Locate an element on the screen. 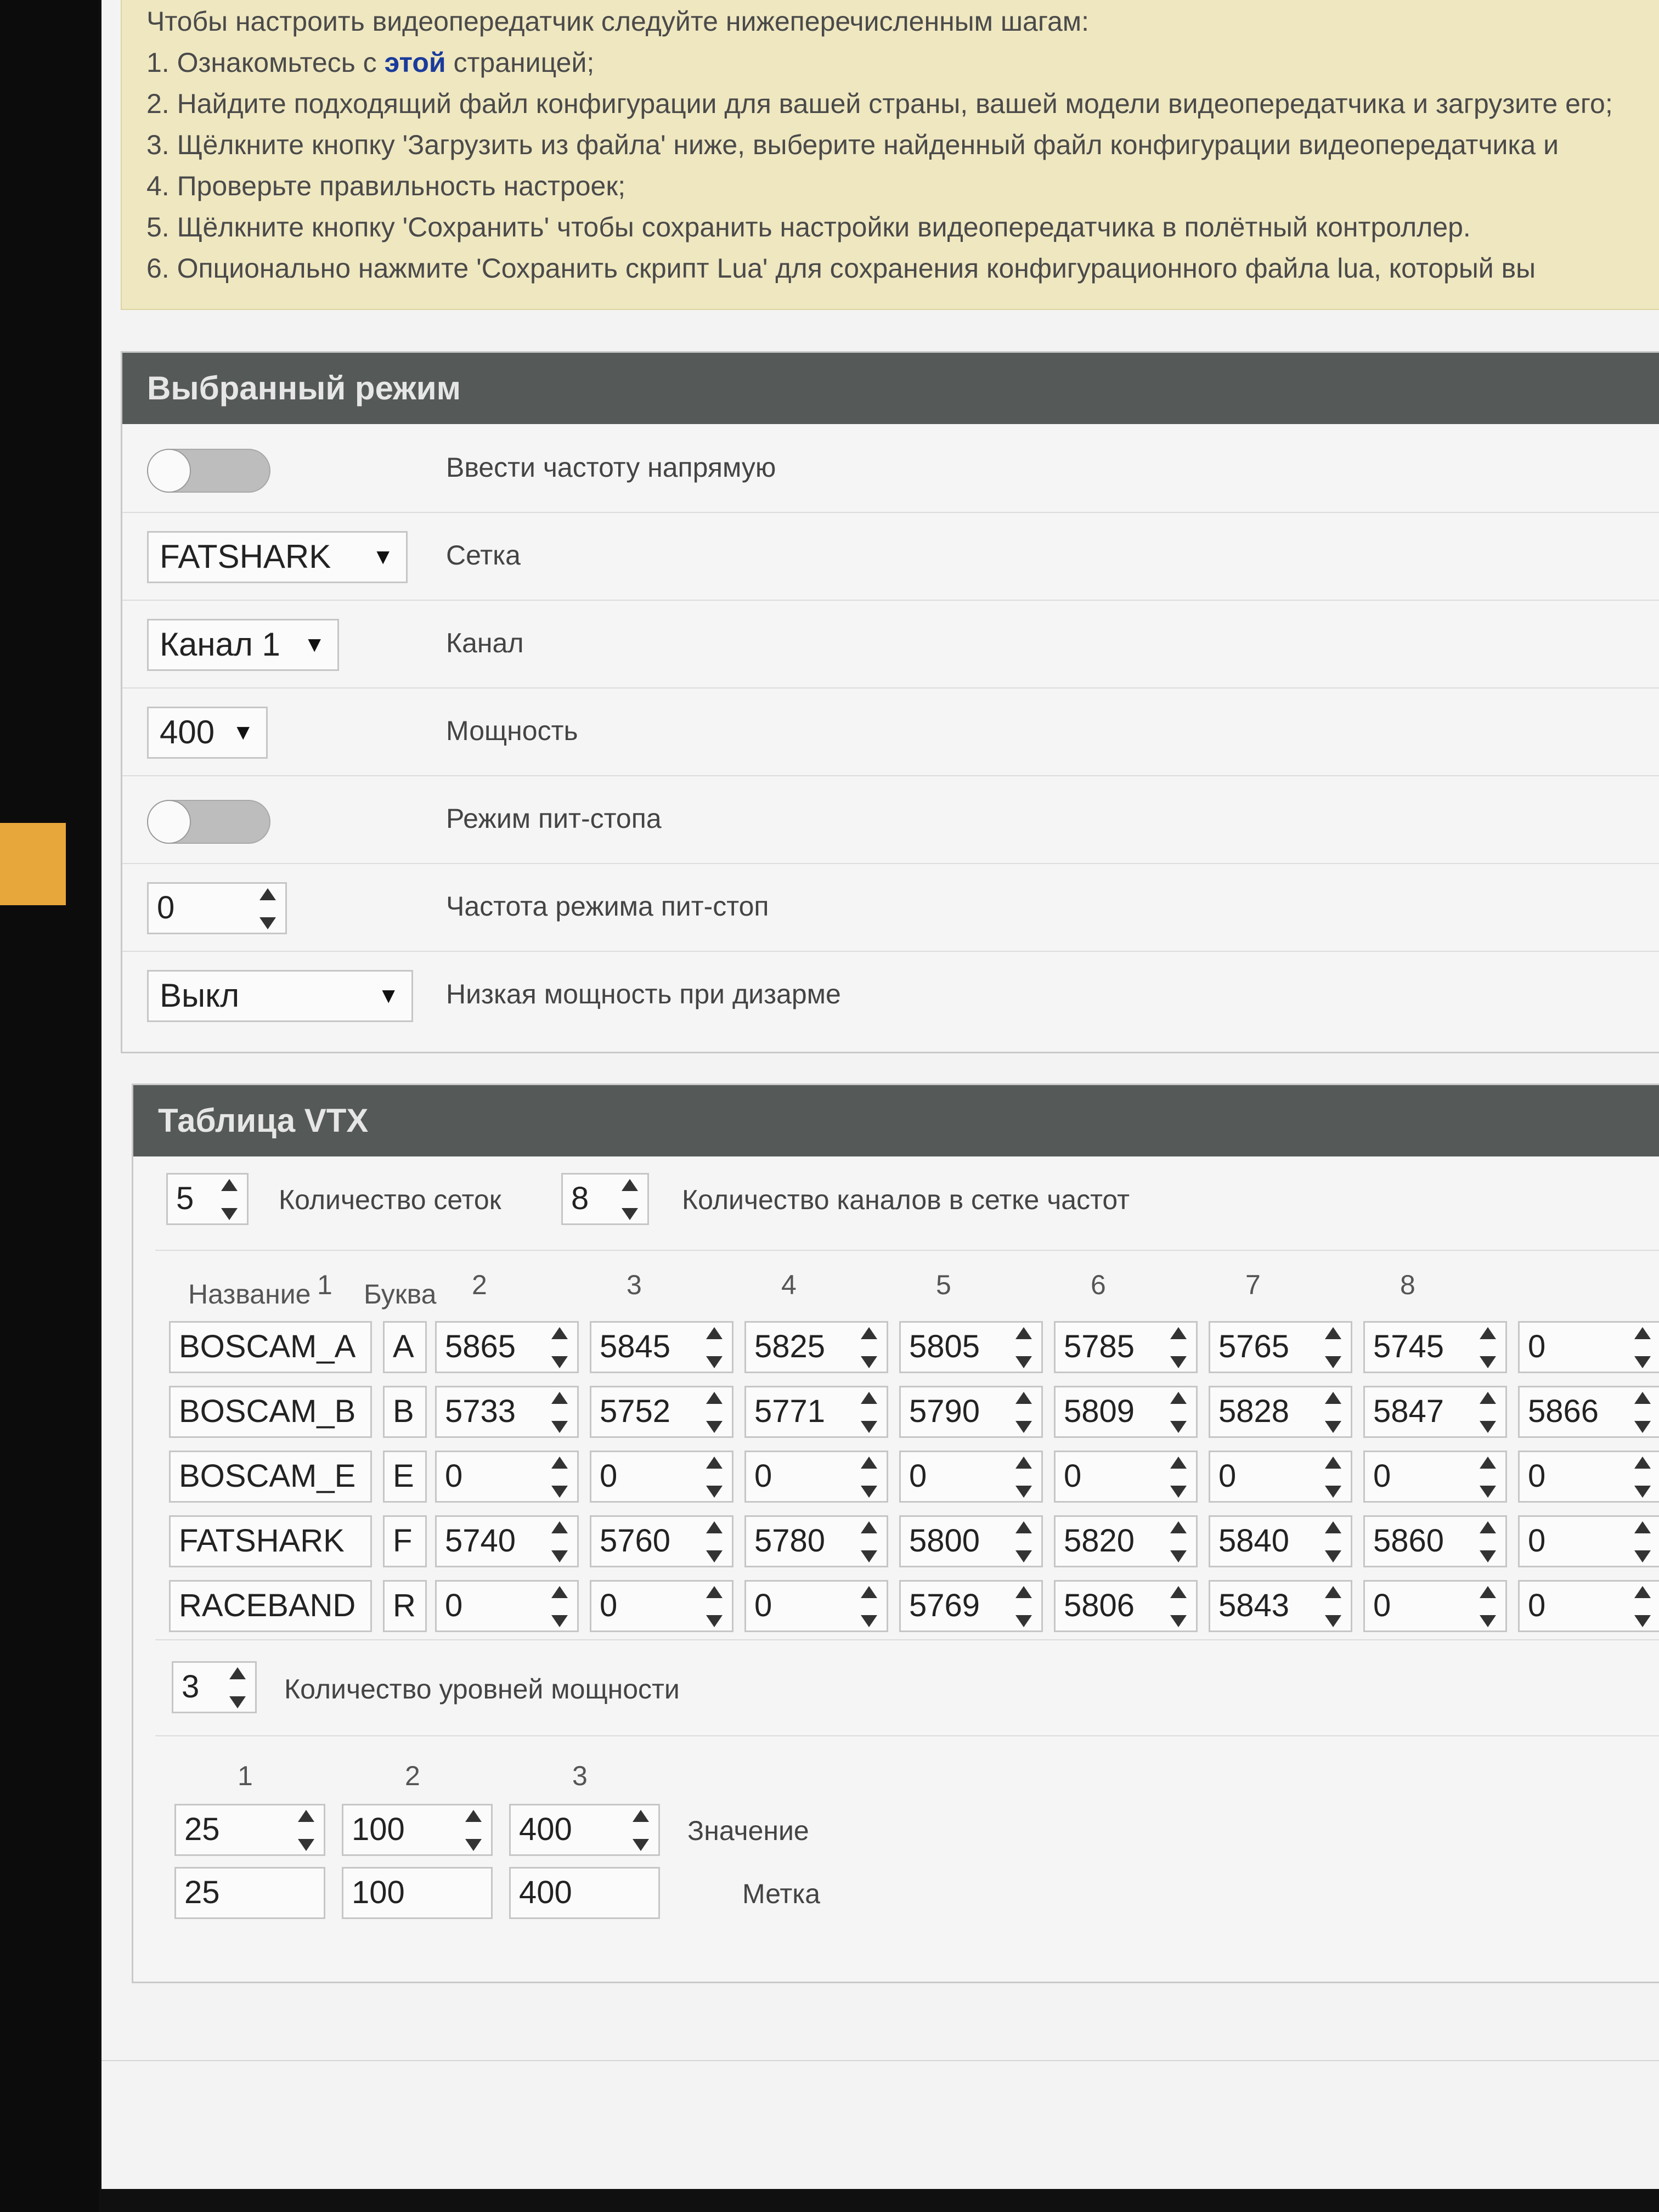  power-value-input: 400 is located at coordinates (584, 1830).